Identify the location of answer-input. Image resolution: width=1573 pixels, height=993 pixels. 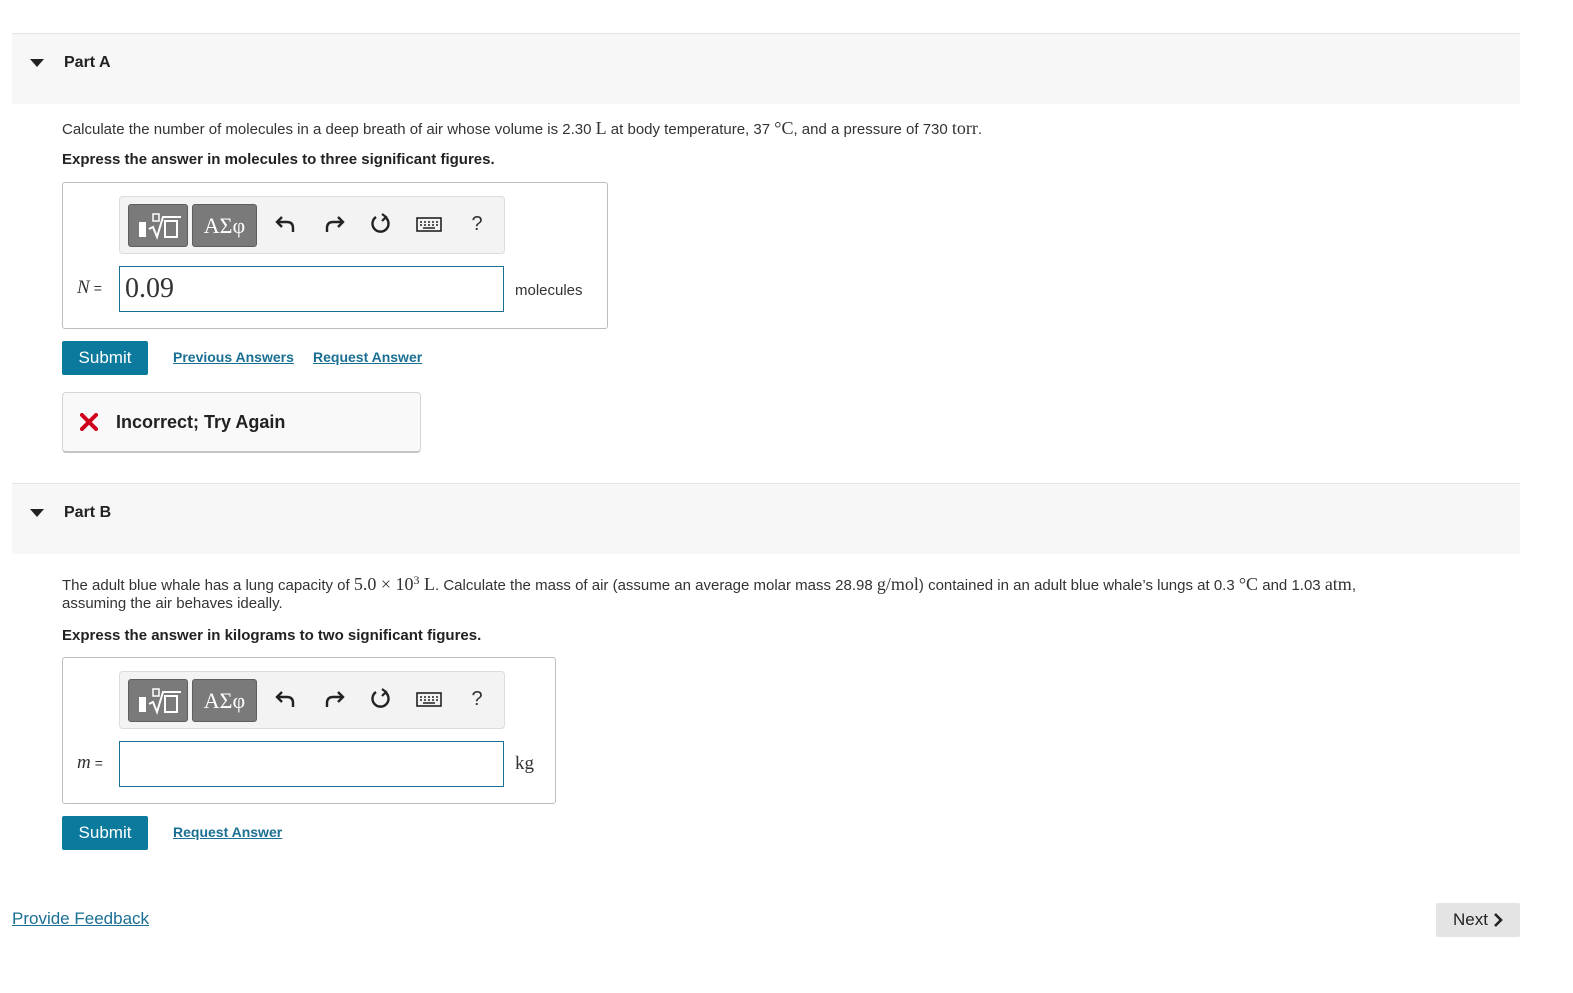
(311, 764).